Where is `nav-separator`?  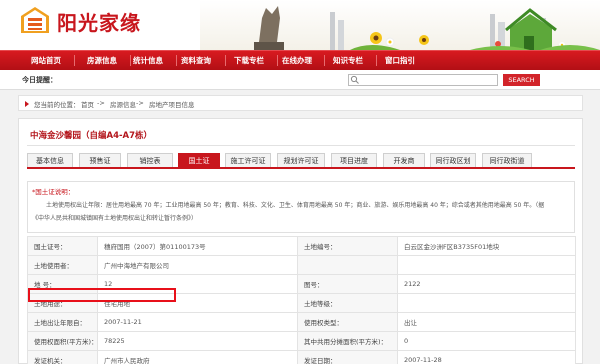 nav-separator is located at coordinates (74, 60).